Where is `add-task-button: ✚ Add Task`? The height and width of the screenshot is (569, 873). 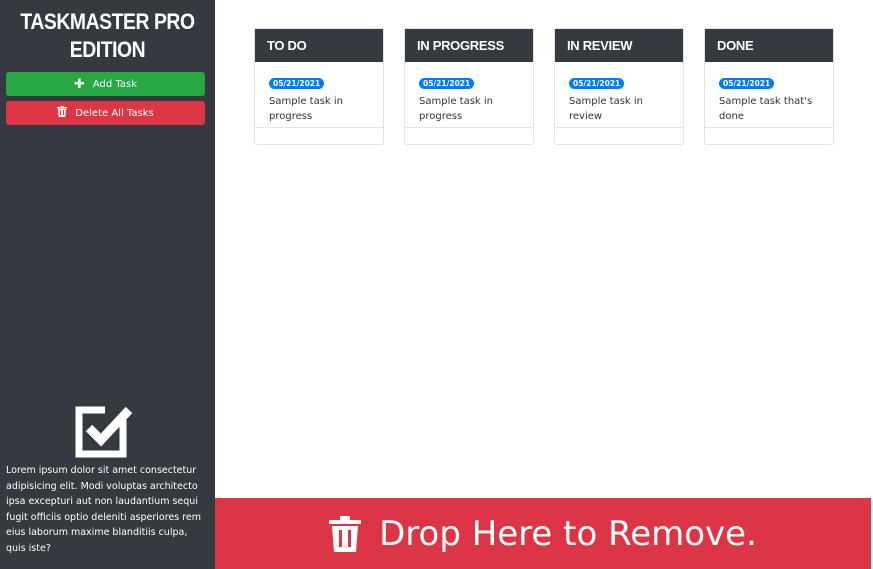
add-task-button: ✚ Add Task is located at coordinates (105, 84).